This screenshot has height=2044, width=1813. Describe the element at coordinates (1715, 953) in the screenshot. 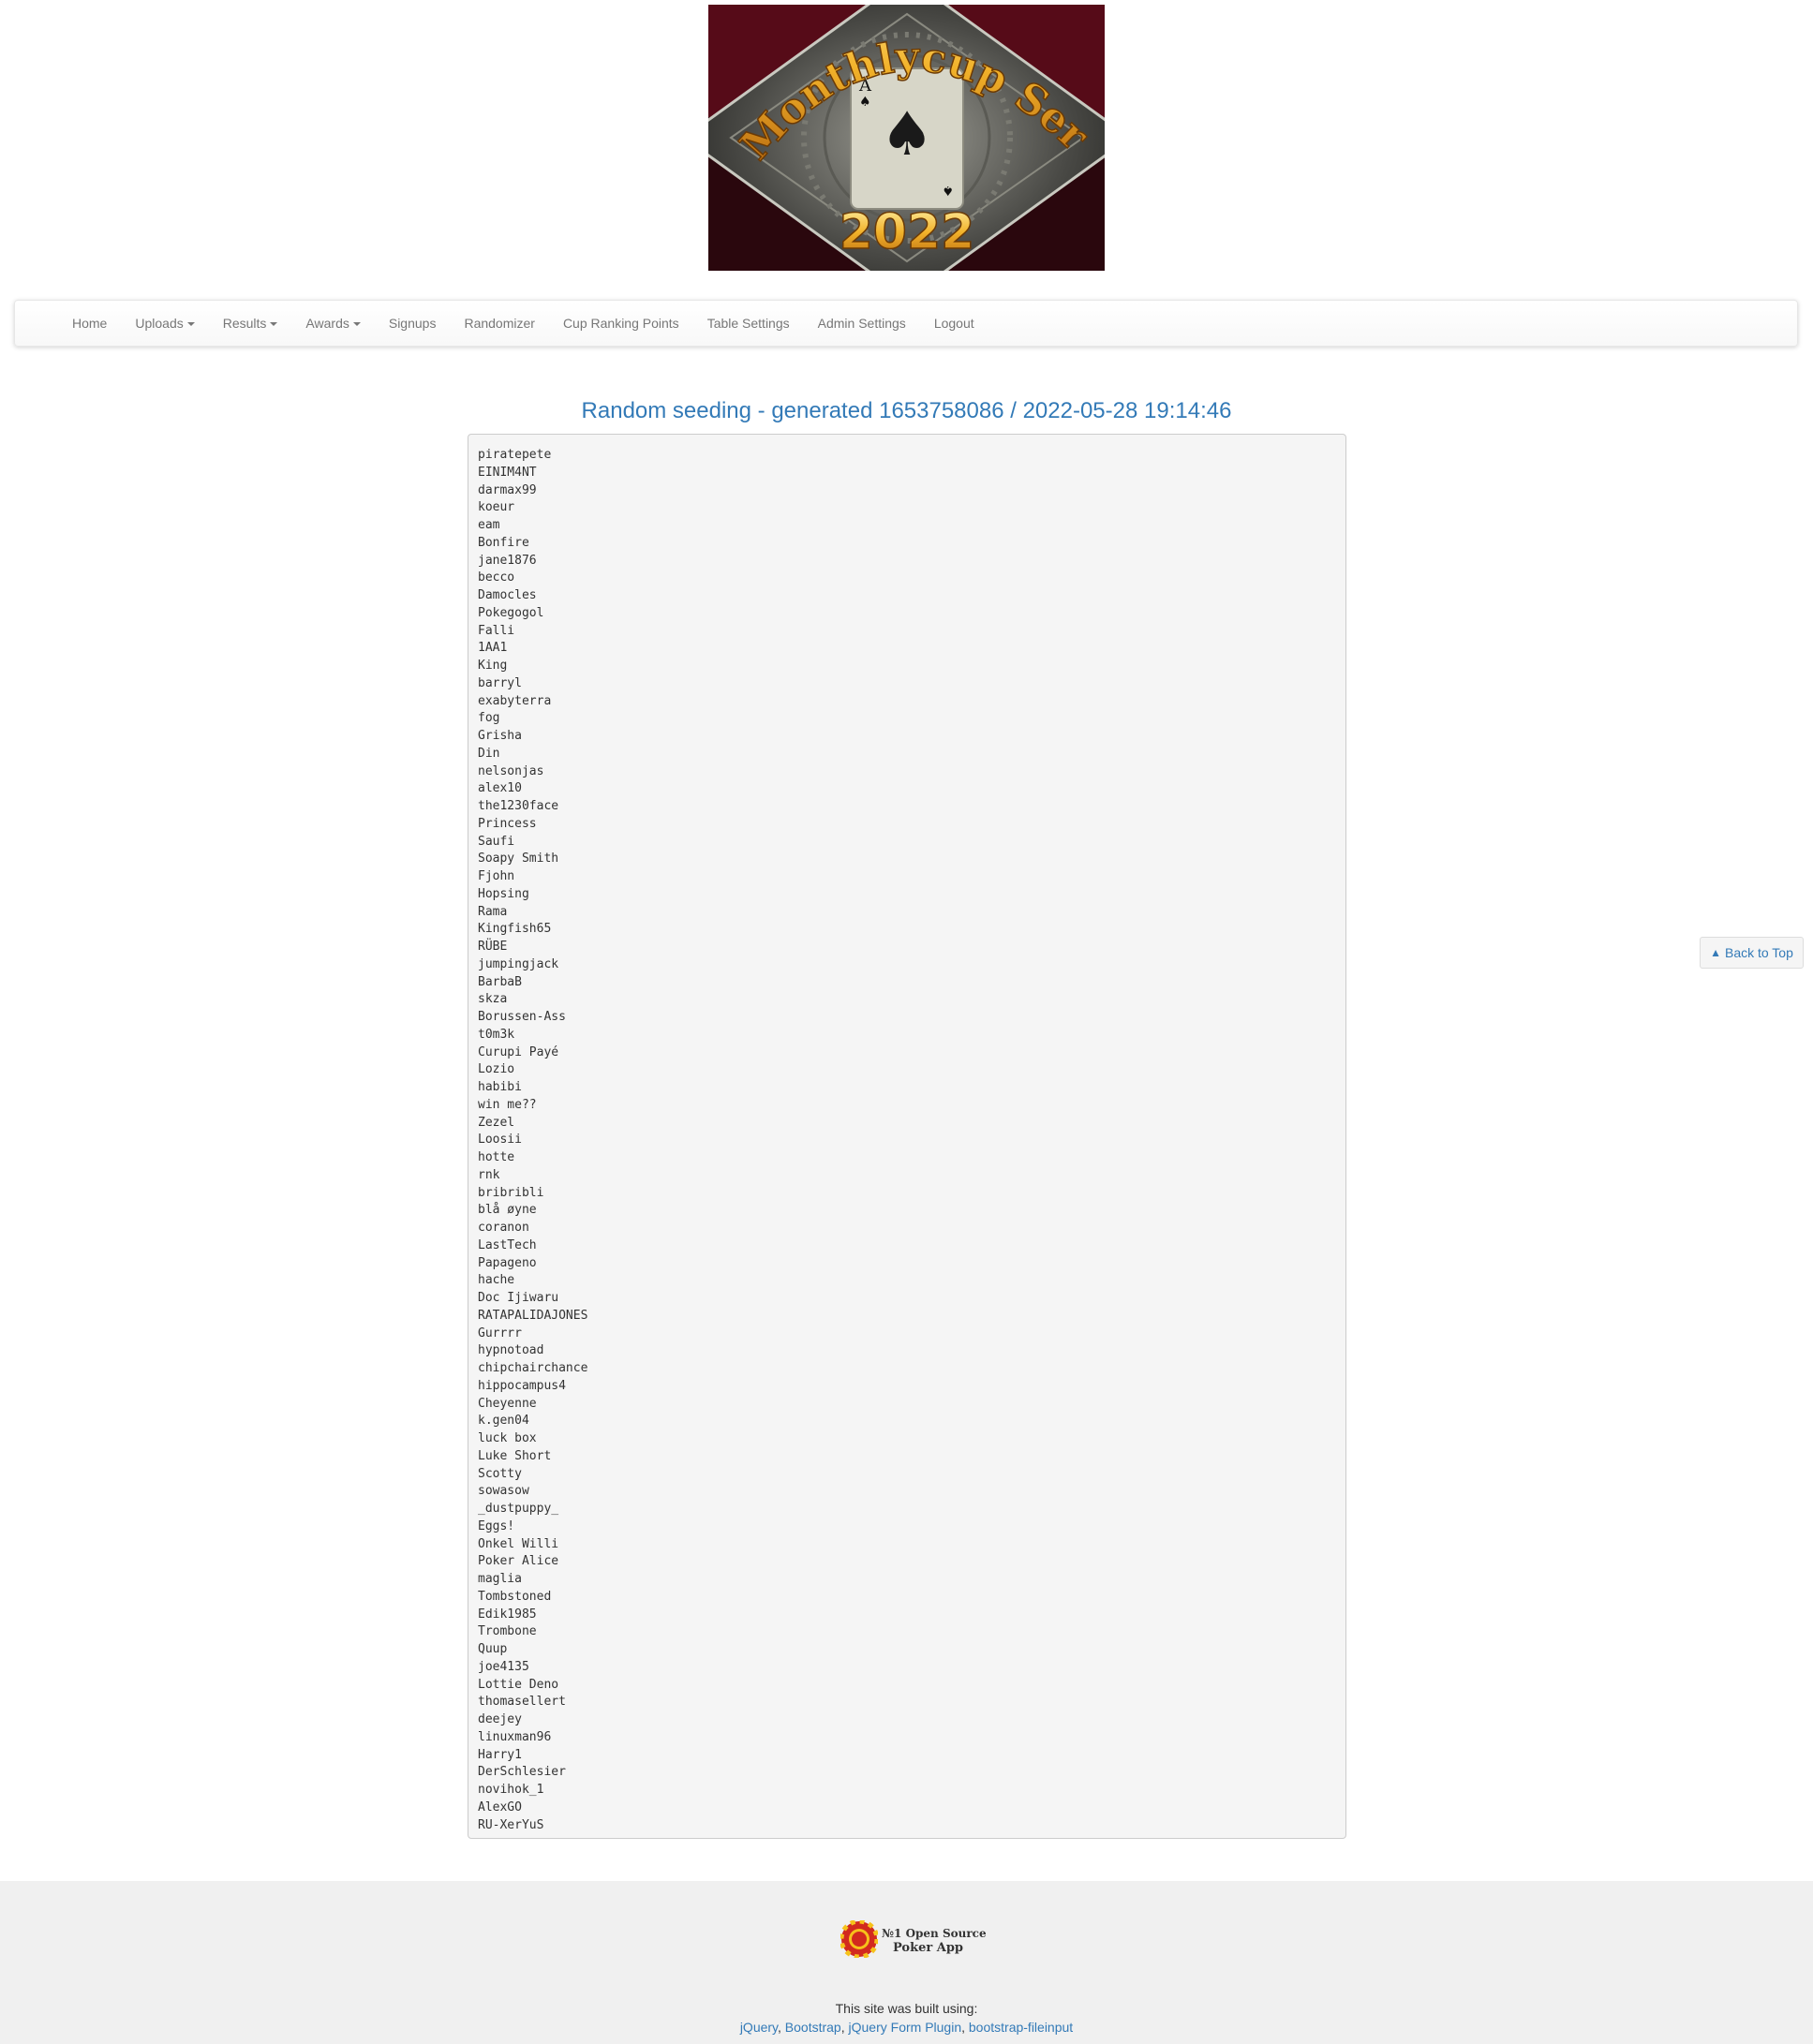

I see `chevron-up-icon: ▲` at that location.